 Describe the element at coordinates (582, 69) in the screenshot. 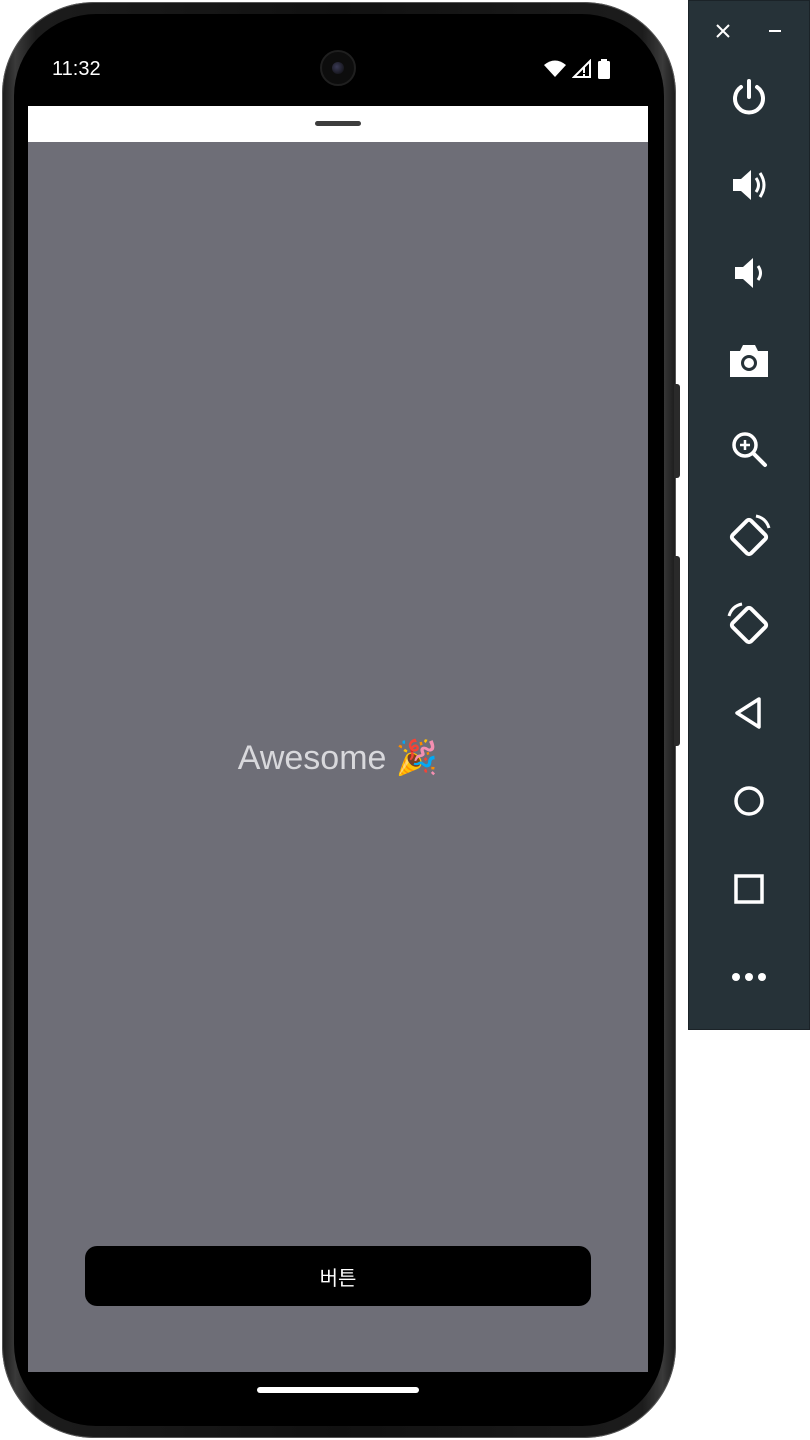

I see `signal-icon` at that location.